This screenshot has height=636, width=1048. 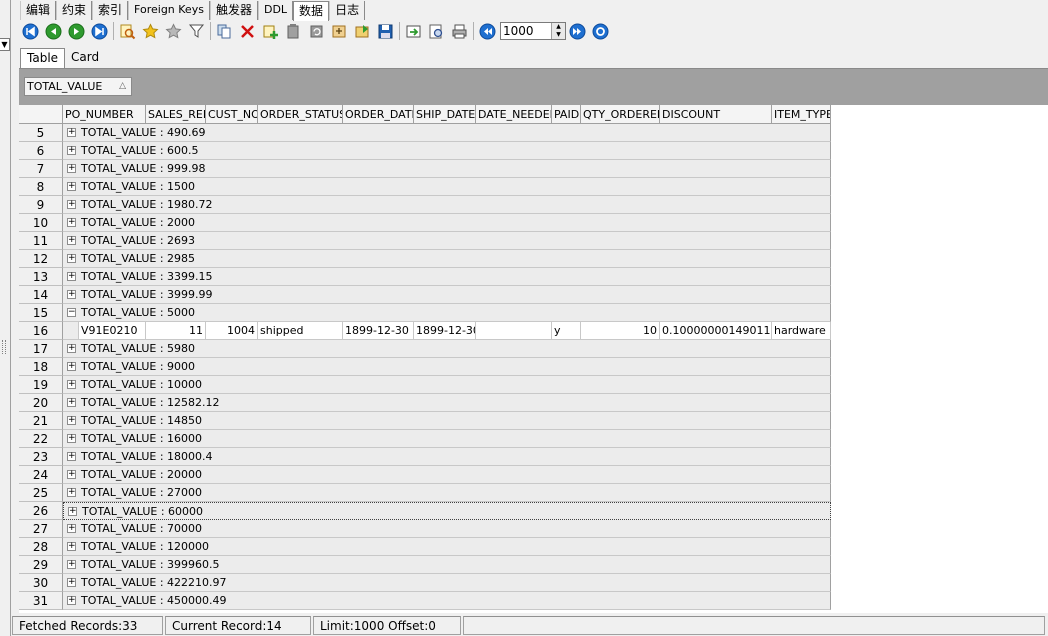 I want to click on group-column-chip: TOTAL_VALUE △, so click(x=78, y=86).